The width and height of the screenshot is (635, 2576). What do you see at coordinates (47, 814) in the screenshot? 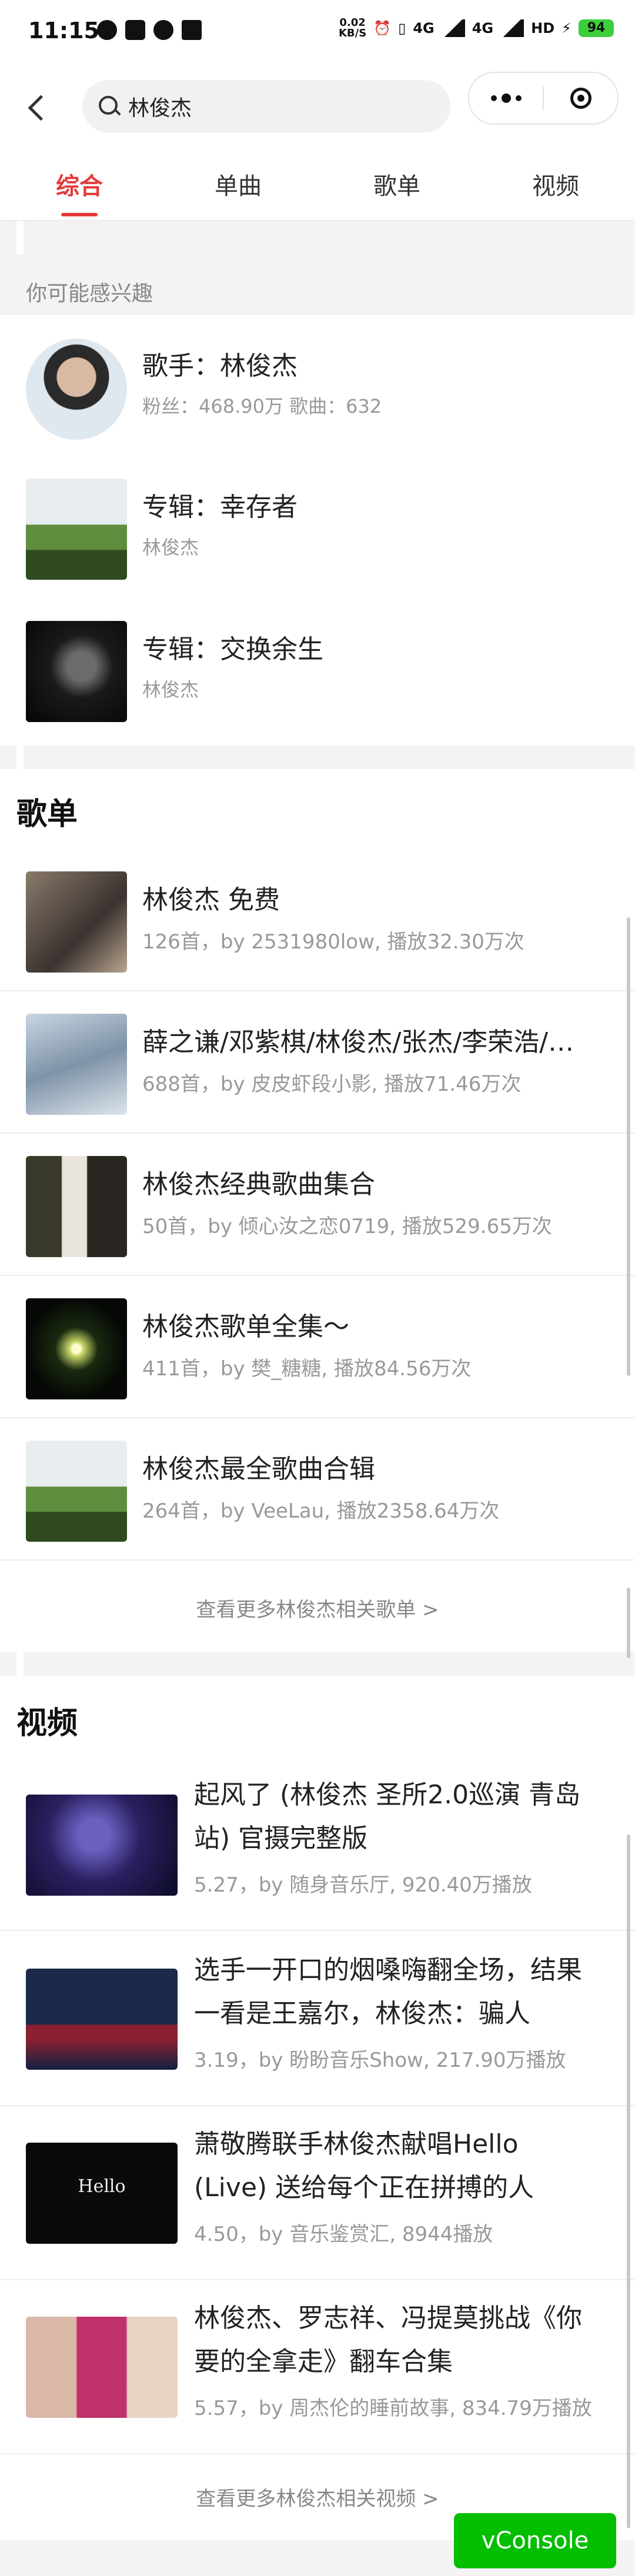
I see `playlist-section-title: 歌单` at bounding box center [47, 814].